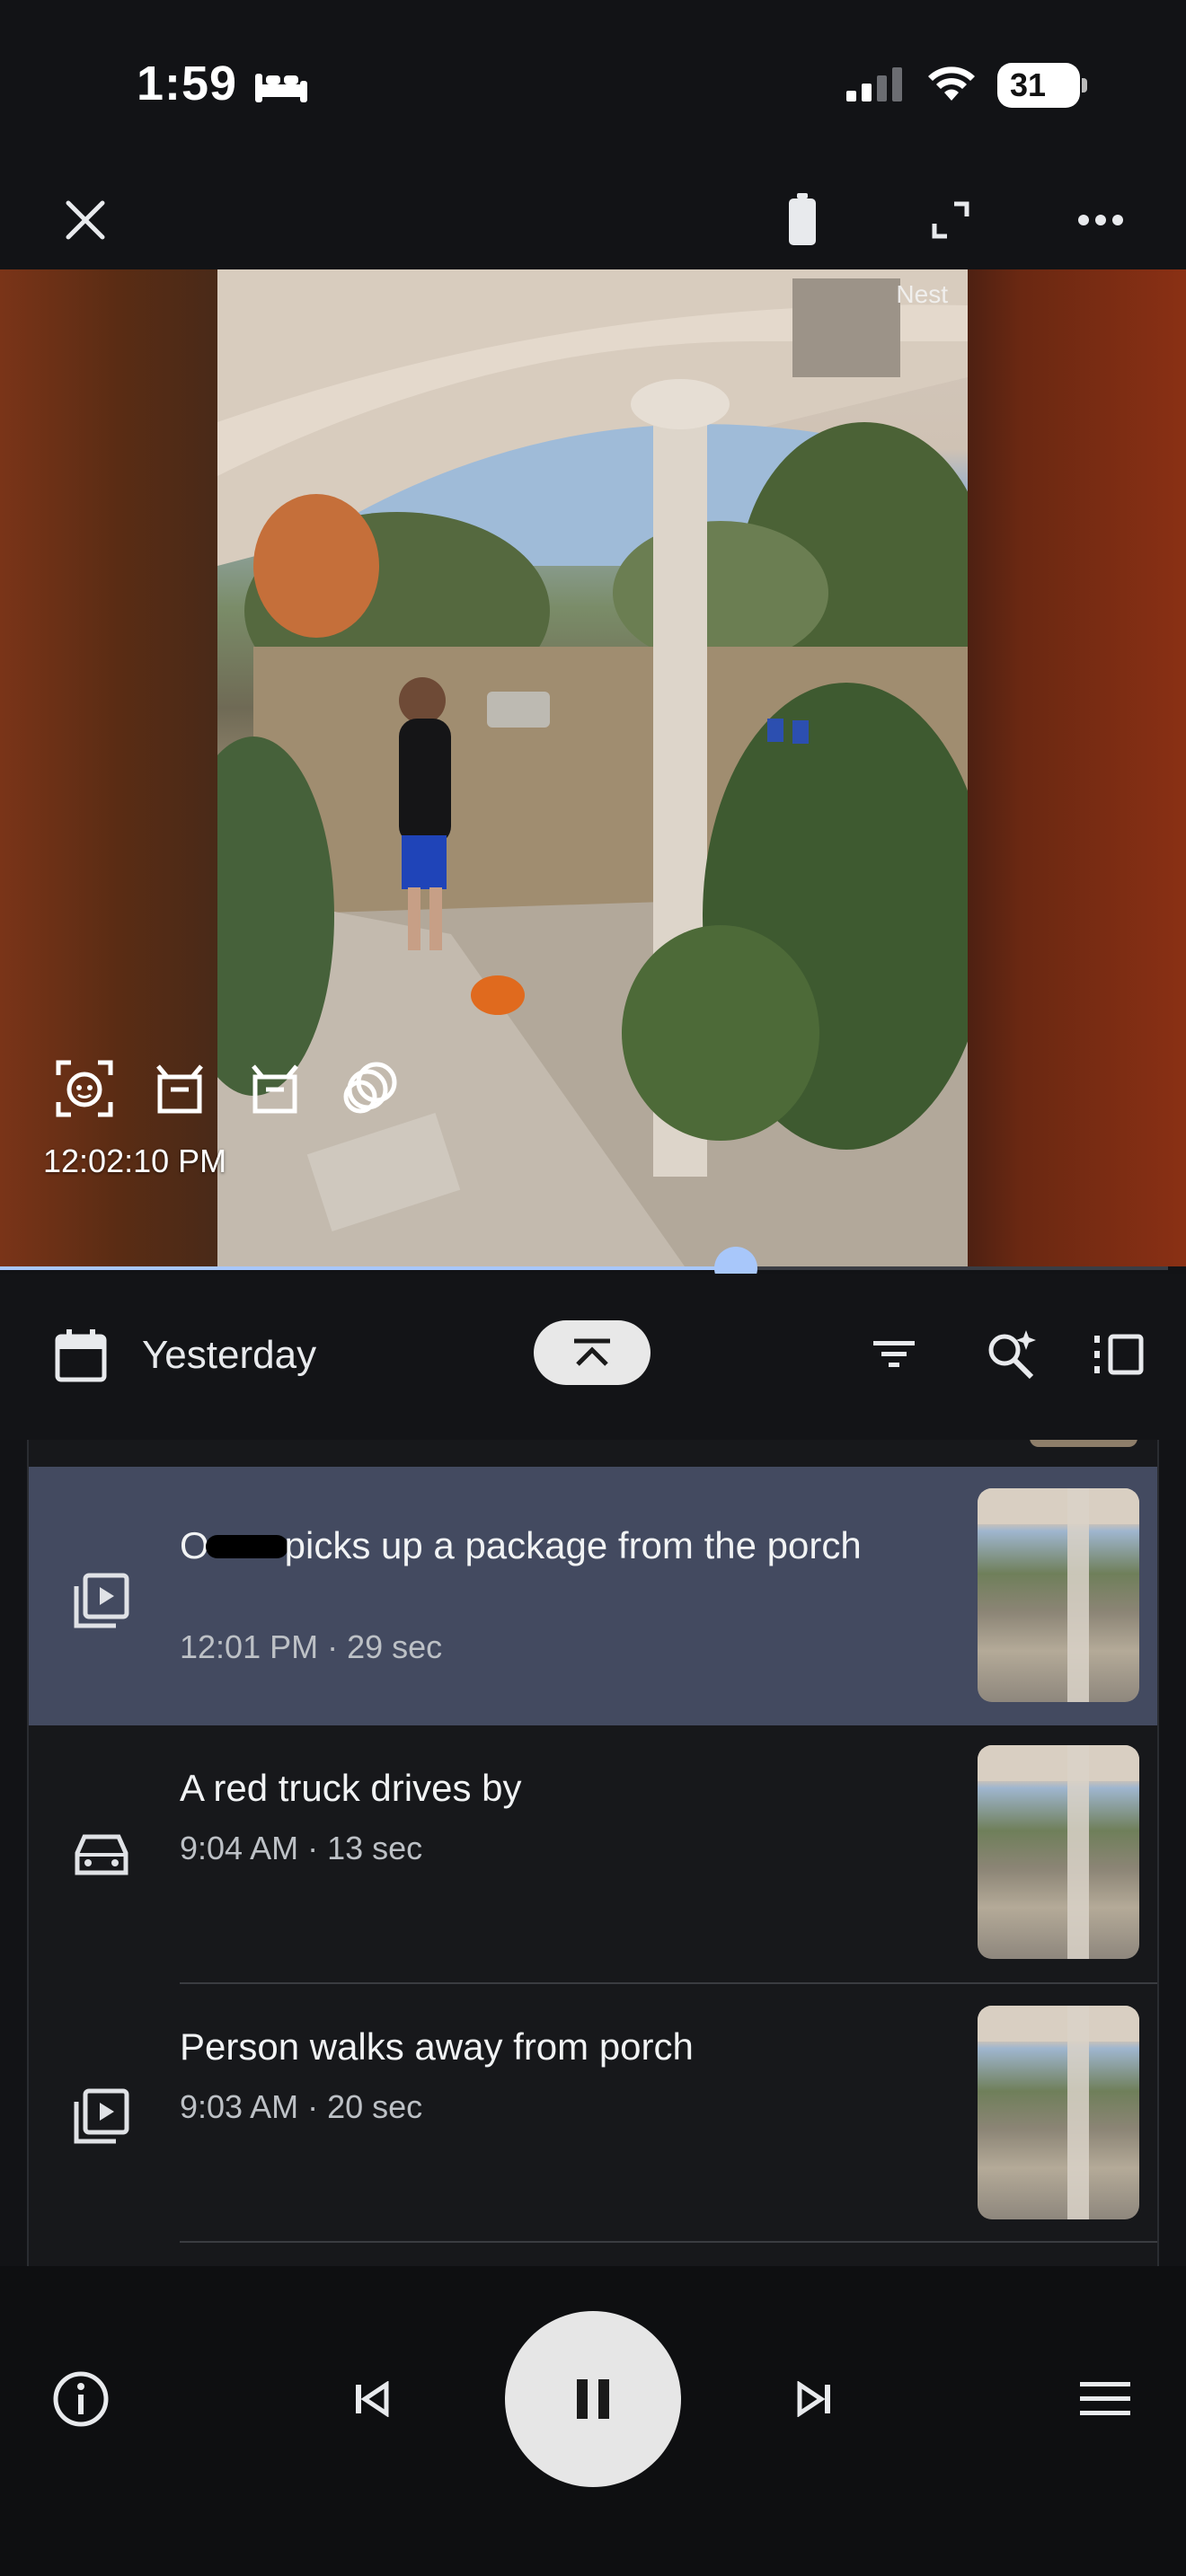 This screenshot has height=2576, width=1186. Describe the element at coordinates (135, 1160) in the screenshot. I see `video-timestamp: 12:02:10 PM` at that location.